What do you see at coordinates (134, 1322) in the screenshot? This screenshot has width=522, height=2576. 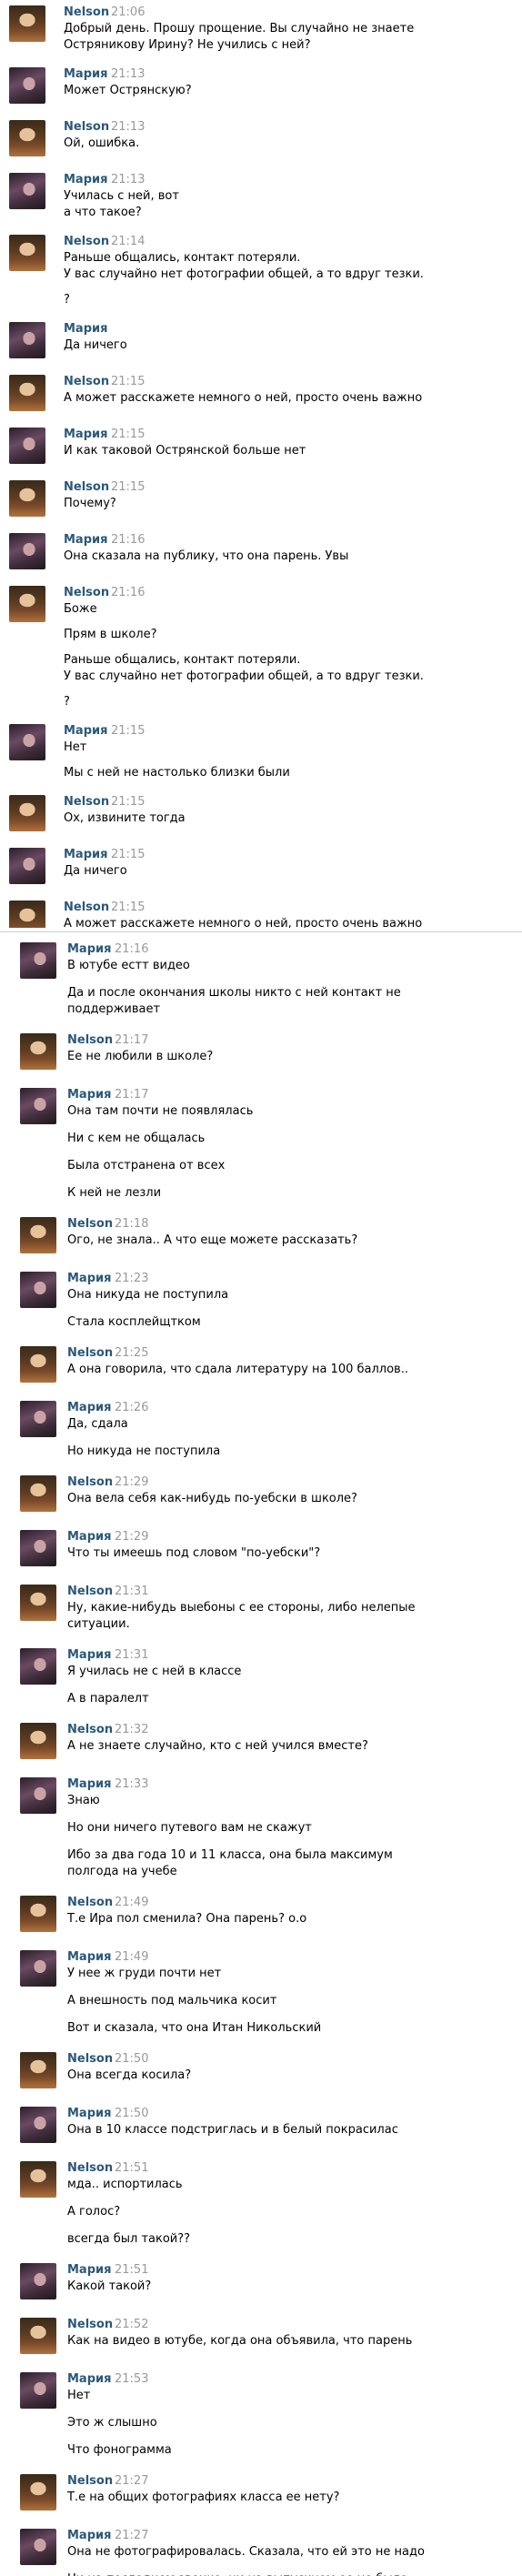 I see `message-text: Стала косплейщтком` at bounding box center [134, 1322].